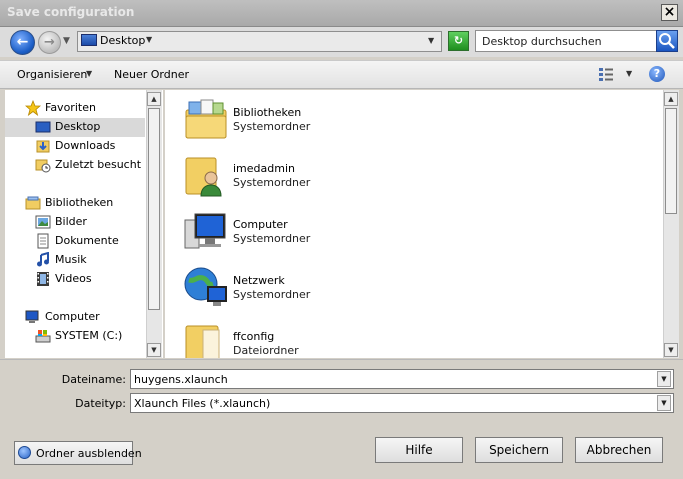 The width and height of the screenshot is (683, 479). Describe the element at coordinates (669, 12) in the screenshot. I see `close-button: ×` at that location.